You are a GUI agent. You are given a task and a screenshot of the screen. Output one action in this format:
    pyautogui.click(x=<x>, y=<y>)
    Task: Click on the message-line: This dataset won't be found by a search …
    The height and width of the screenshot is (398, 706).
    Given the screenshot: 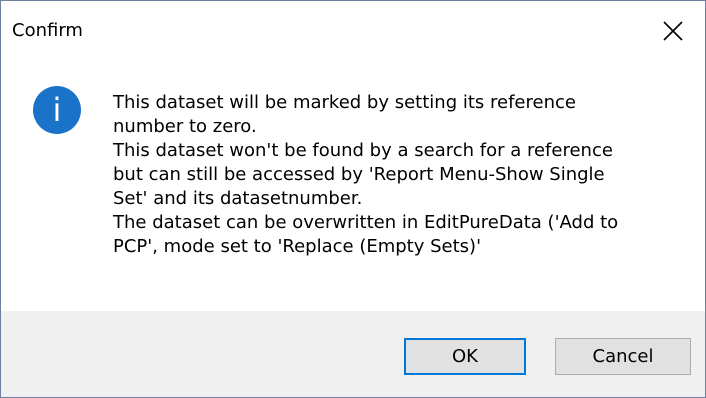 What is the action you would take?
    pyautogui.click(x=363, y=150)
    